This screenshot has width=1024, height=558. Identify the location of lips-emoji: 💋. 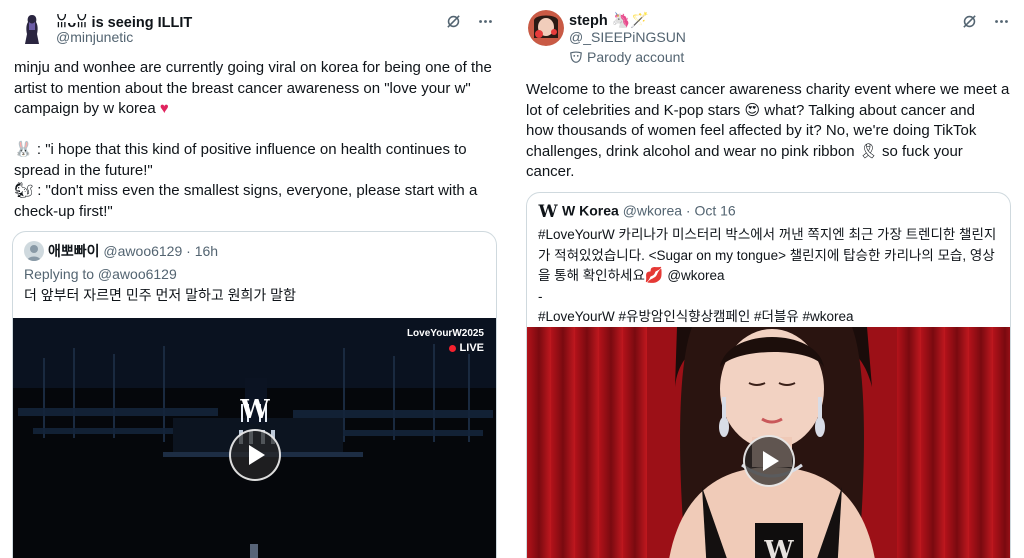
(654, 275).